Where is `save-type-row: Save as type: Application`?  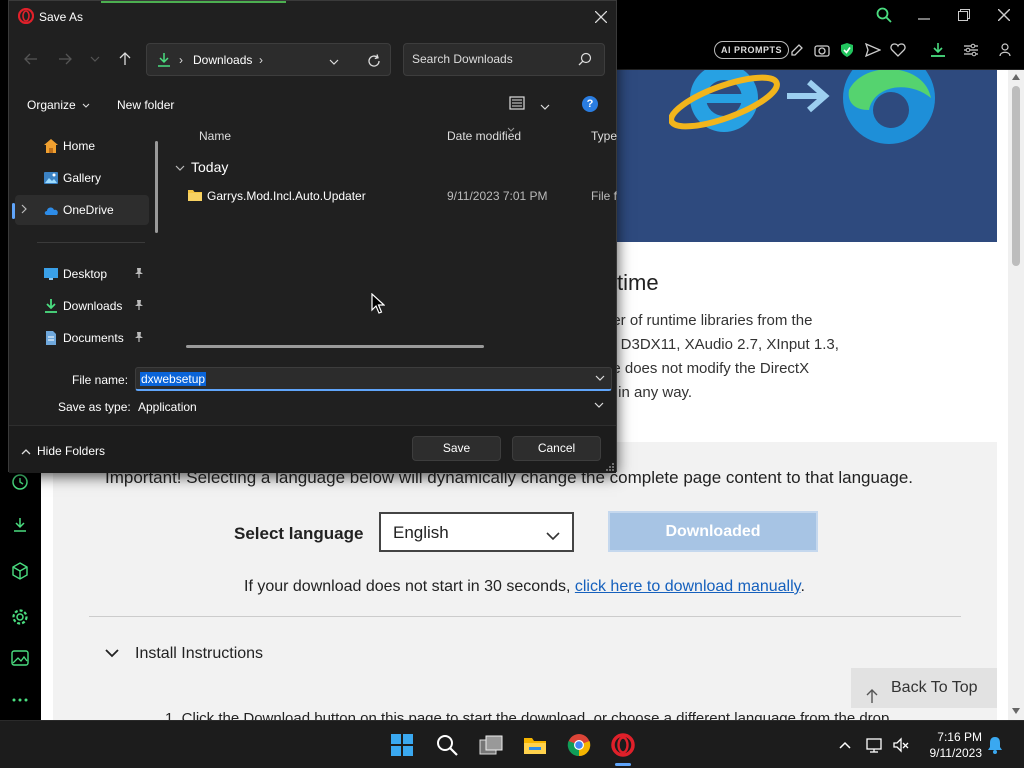 save-type-row: Save as type: Application is located at coordinates (312, 406).